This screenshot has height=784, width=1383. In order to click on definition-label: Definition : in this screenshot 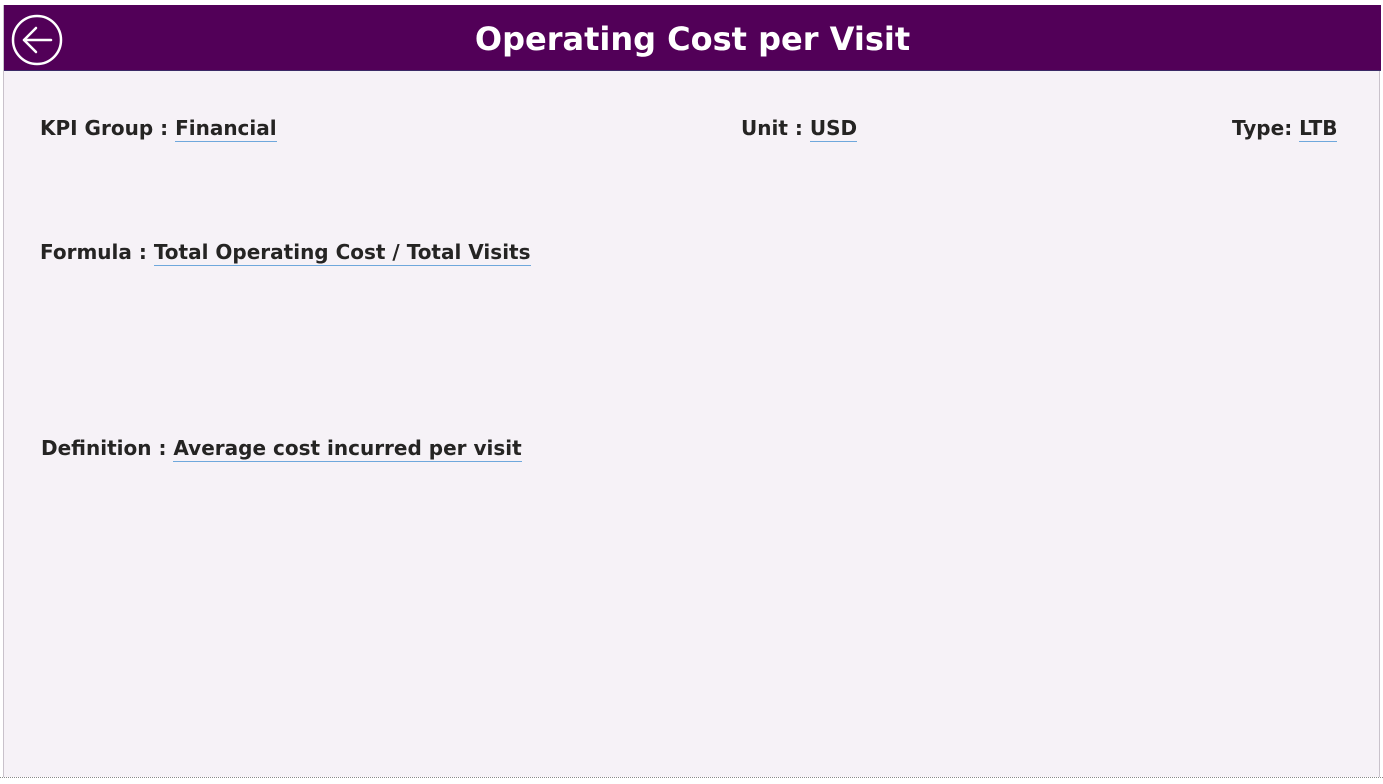, I will do `click(107, 448)`.